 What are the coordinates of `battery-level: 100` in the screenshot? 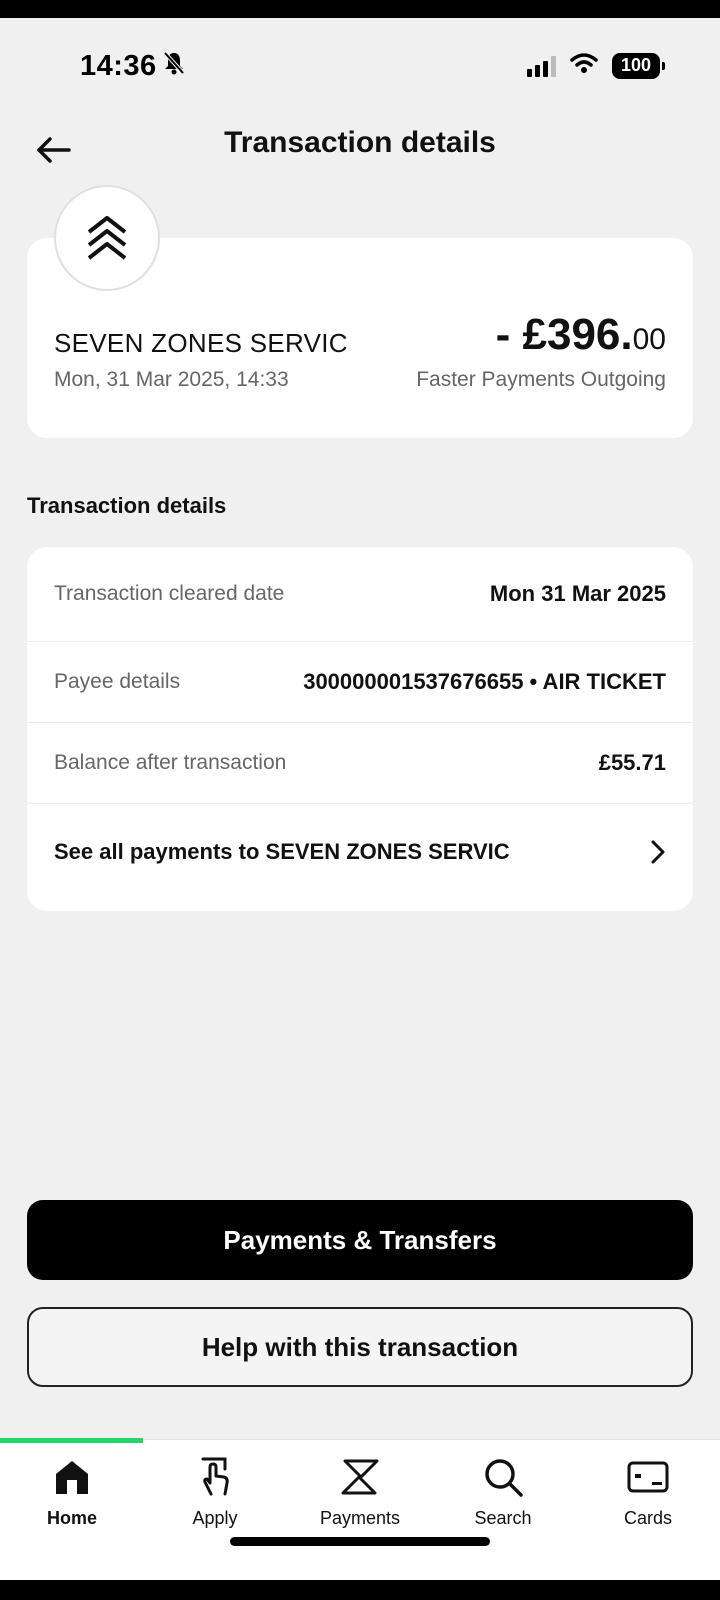 It's located at (636, 65).